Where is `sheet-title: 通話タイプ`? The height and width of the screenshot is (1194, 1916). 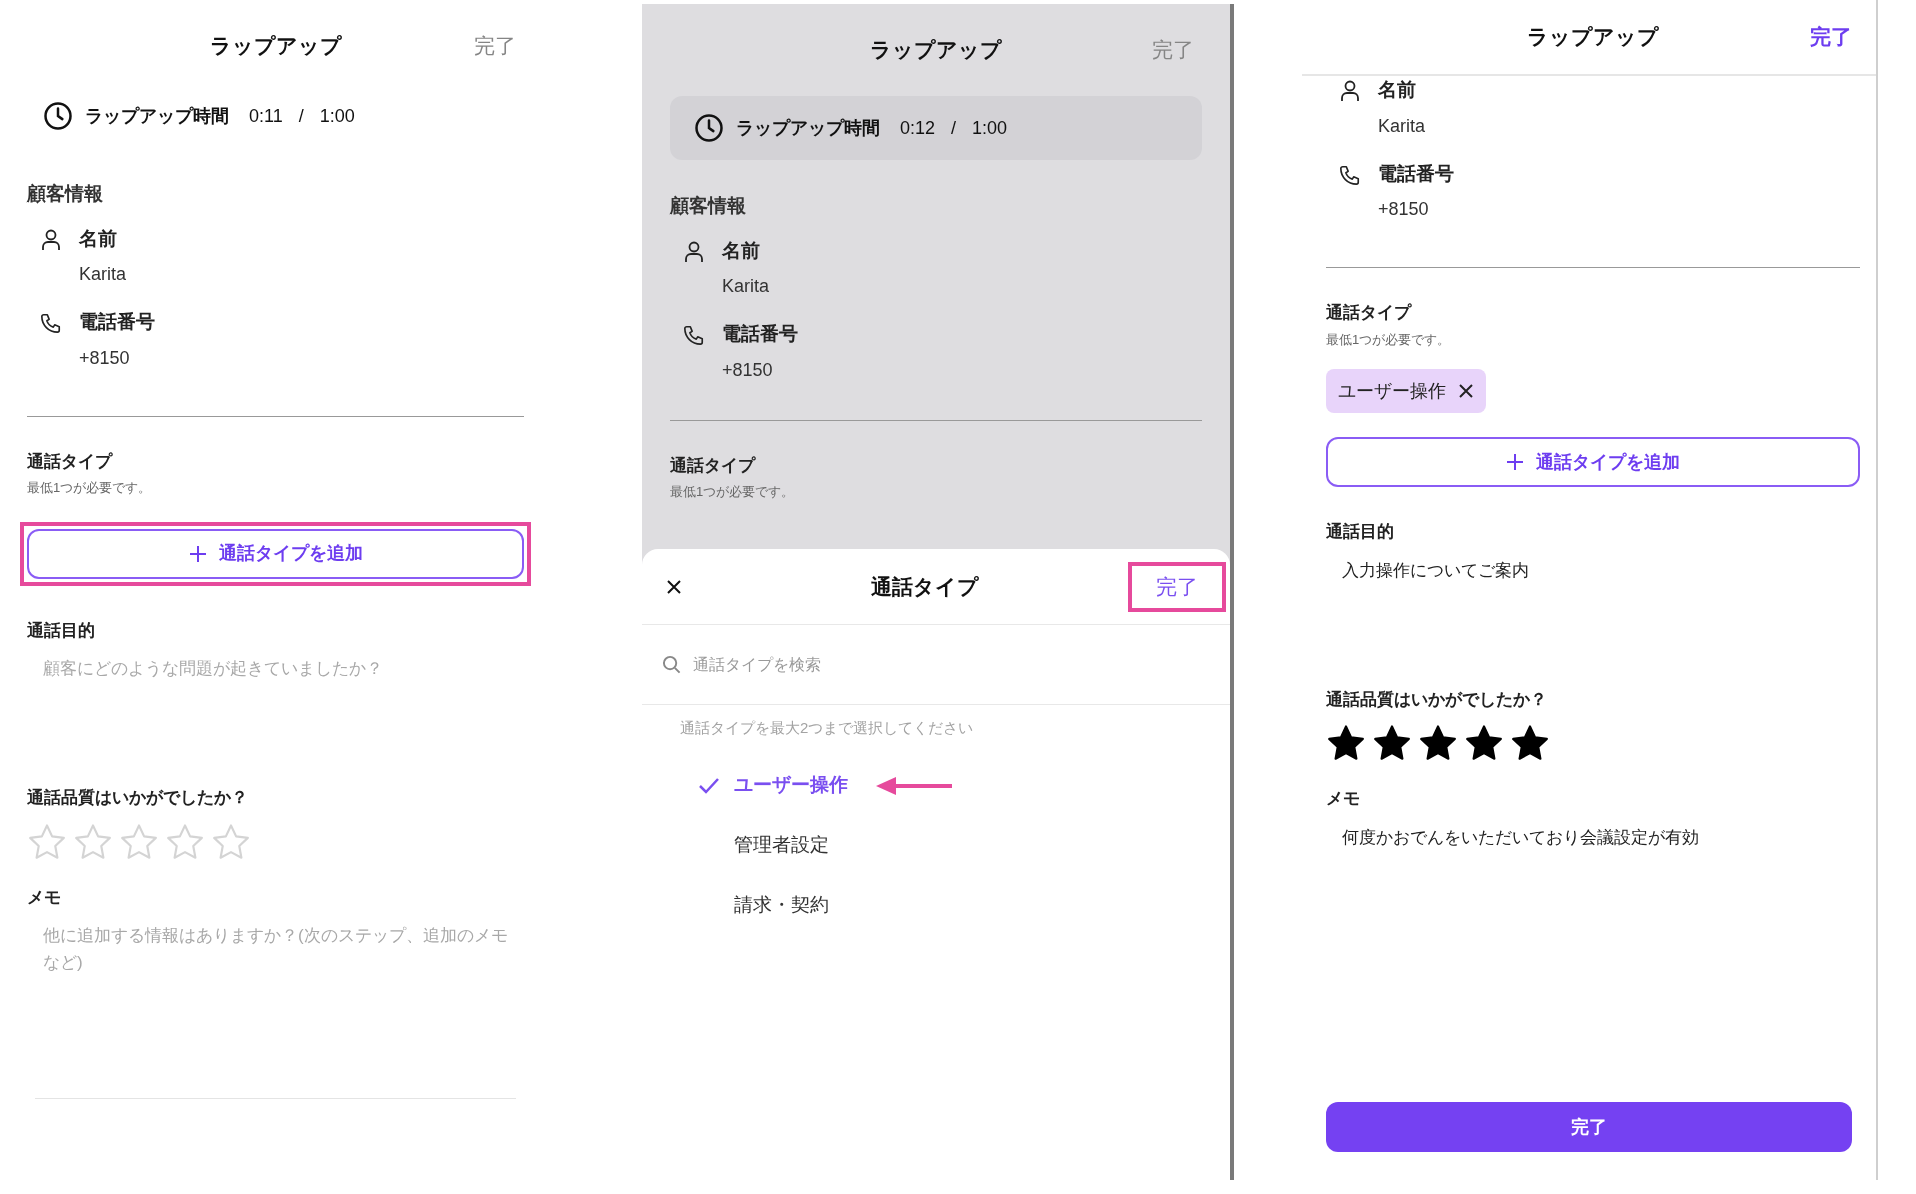
sheet-title: 通話タイプ is located at coordinates (925, 586).